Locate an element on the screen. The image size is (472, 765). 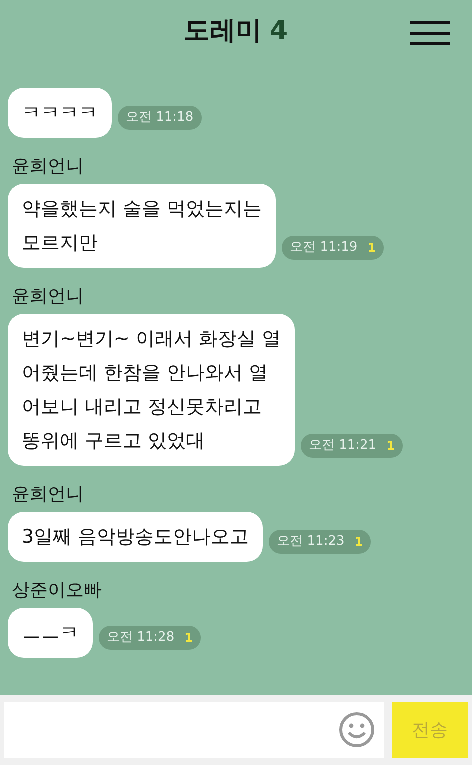
emoji-icon is located at coordinates (357, 730).